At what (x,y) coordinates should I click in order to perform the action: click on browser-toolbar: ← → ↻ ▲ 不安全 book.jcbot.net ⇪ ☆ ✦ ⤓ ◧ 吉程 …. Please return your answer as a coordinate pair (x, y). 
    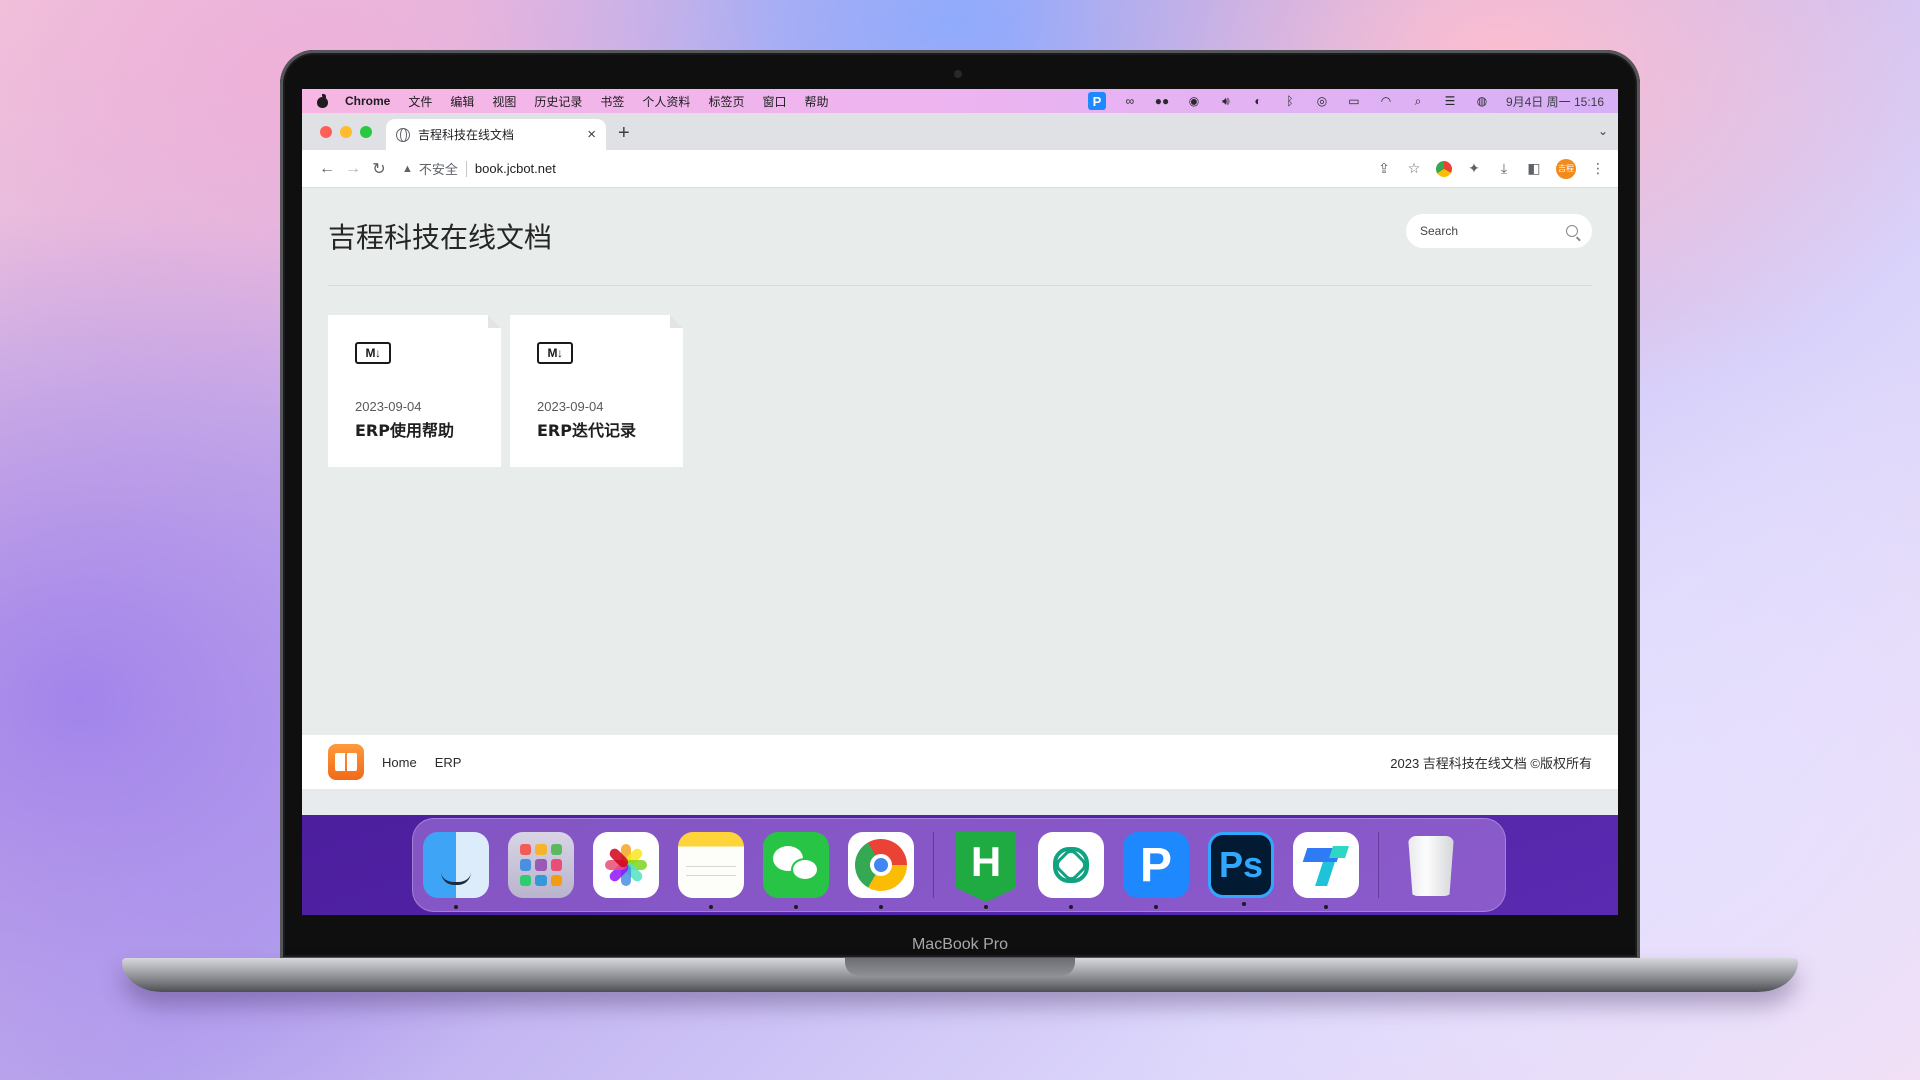
    Looking at the image, I should click on (960, 169).